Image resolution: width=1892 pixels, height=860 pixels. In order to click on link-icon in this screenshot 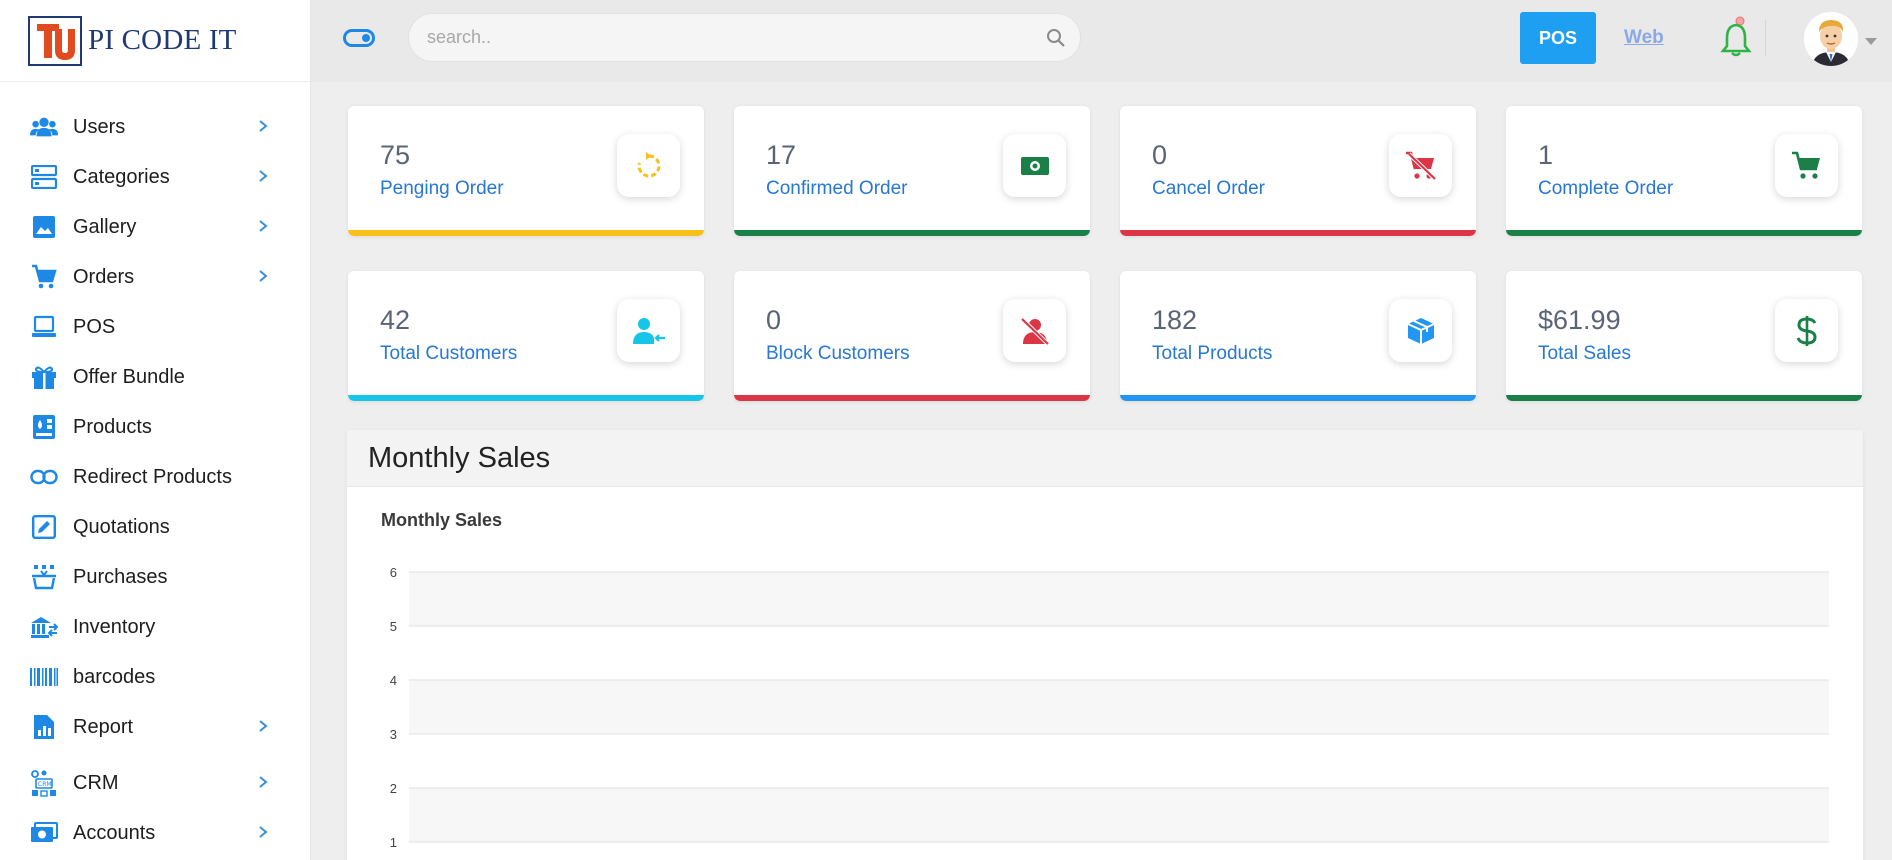, I will do `click(44, 477)`.